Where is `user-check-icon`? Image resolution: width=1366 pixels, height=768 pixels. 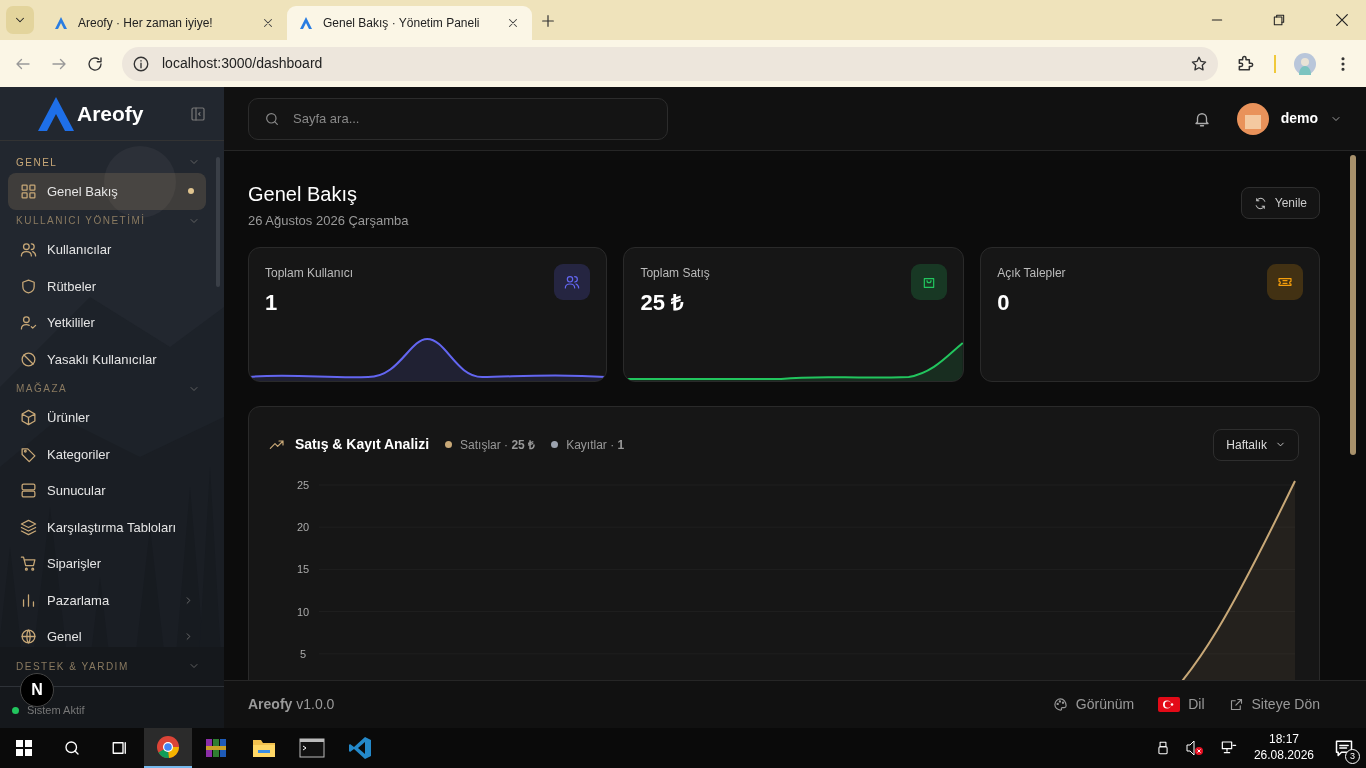 user-check-icon is located at coordinates (28, 323).